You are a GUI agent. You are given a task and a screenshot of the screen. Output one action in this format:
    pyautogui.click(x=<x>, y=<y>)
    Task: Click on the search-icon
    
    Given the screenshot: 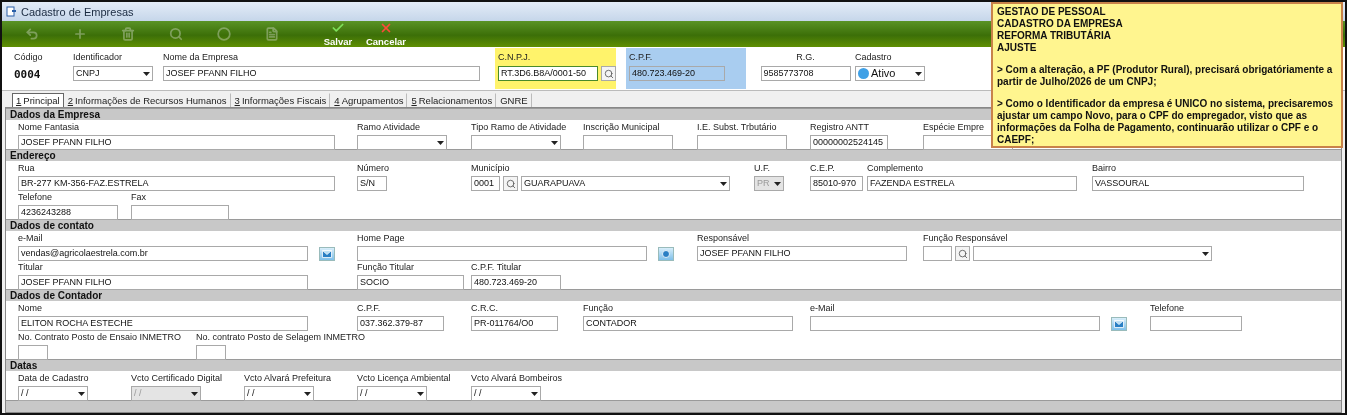 What is the action you would take?
    pyautogui.click(x=962, y=253)
    